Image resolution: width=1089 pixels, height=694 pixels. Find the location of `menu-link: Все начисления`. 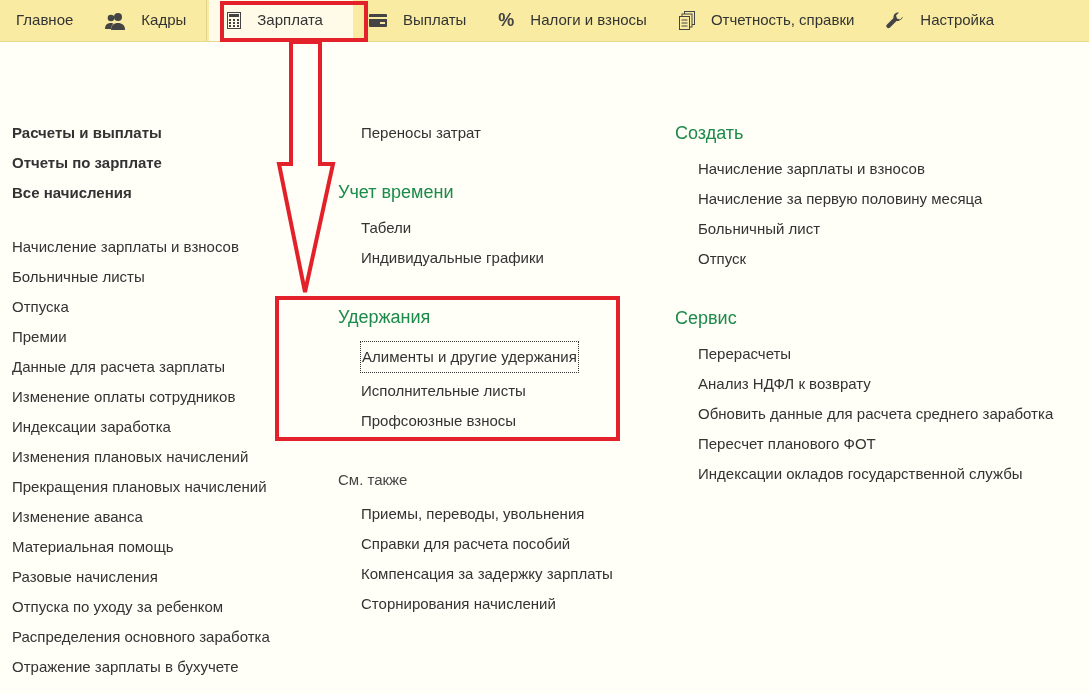

menu-link: Все начисления is located at coordinates (72, 193).